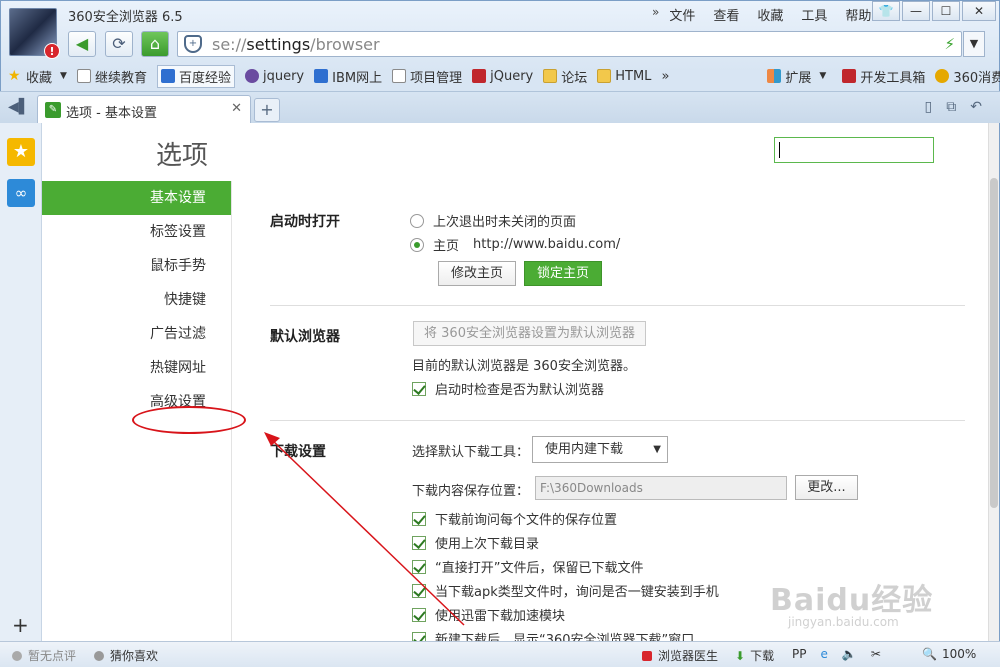 The width and height of the screenshot is (1000, 667). Describe the element at coordinates (298, 452) in the screenshot. I see `download-title: 下载设置` at that location.